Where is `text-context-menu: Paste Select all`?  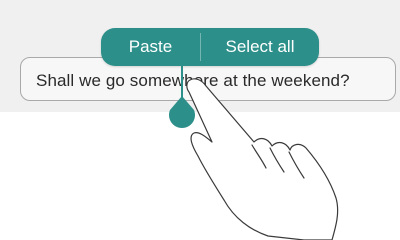 text-context-menu: Paste Select all is located at coordinates (210, 47).